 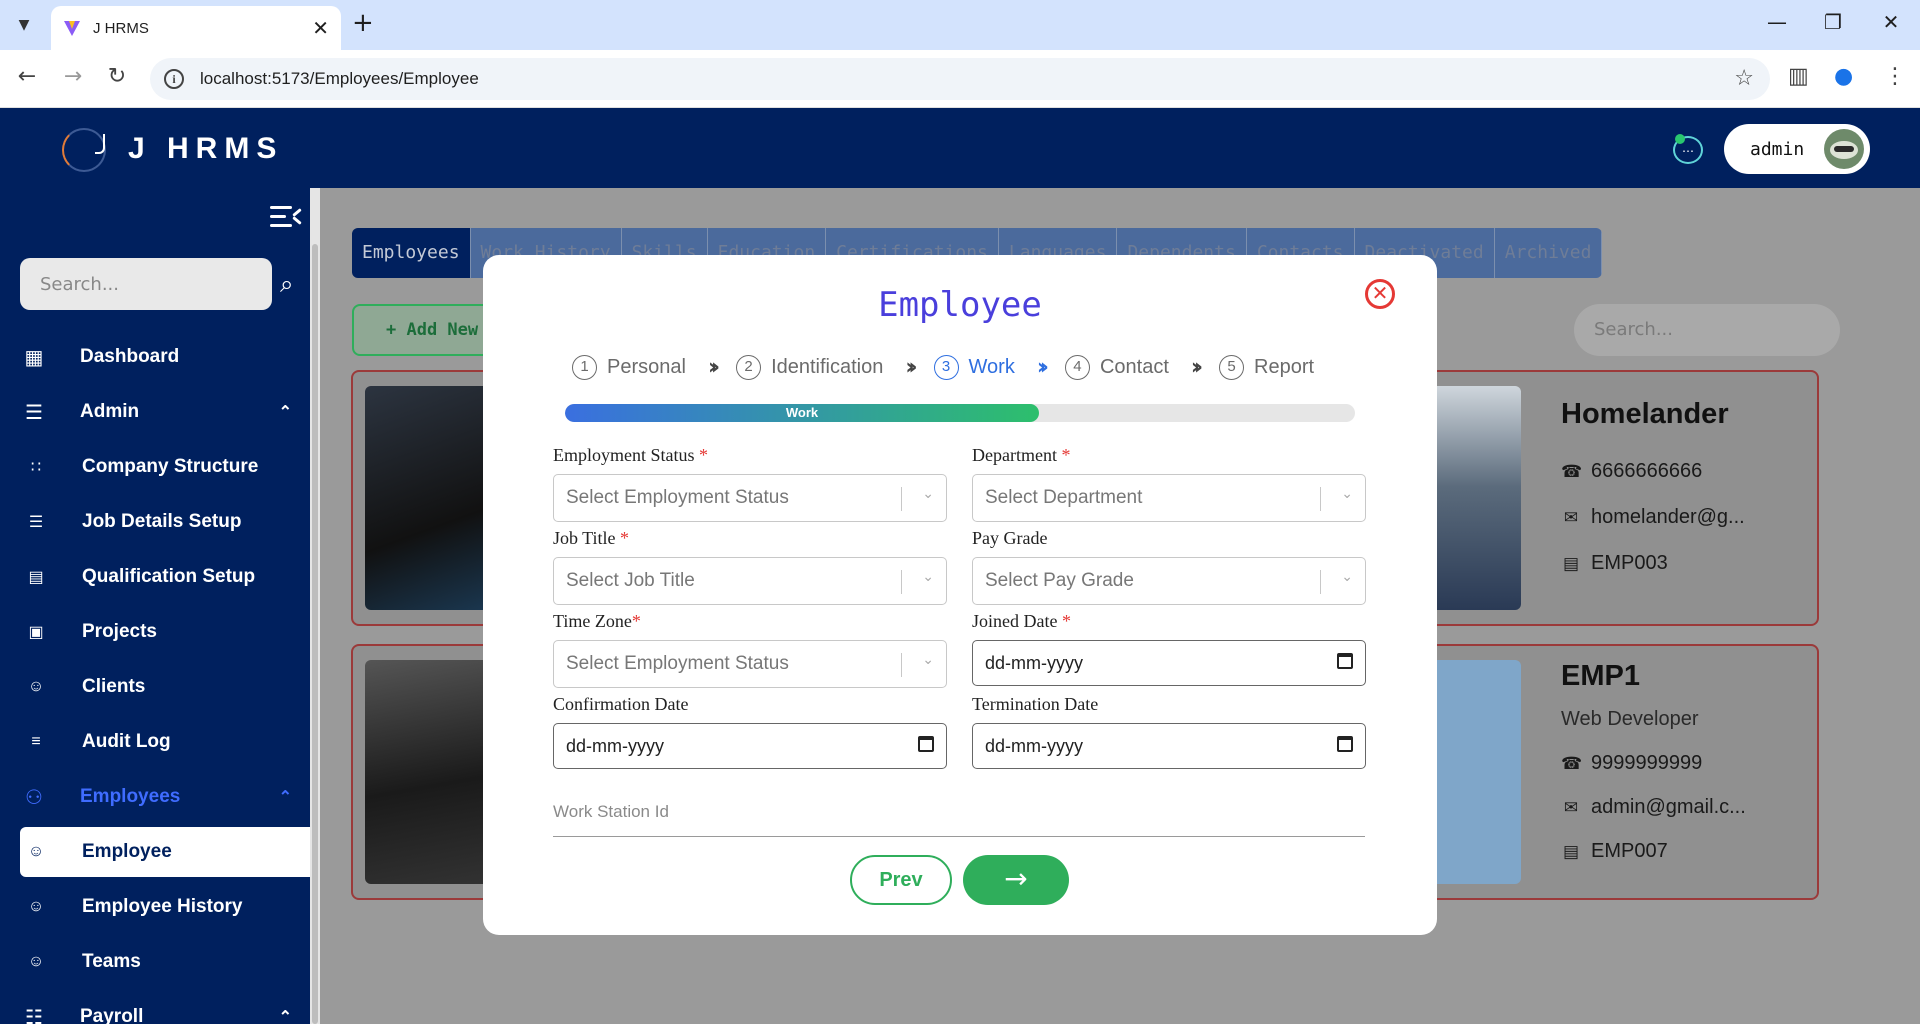 I want to click on step-identification: 2 Identification, so click(x=809, y=367).